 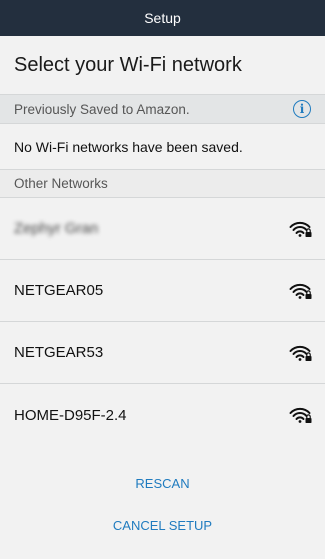 I want to click on network-name: Zephyr Gran, so click(x=56, y=228).